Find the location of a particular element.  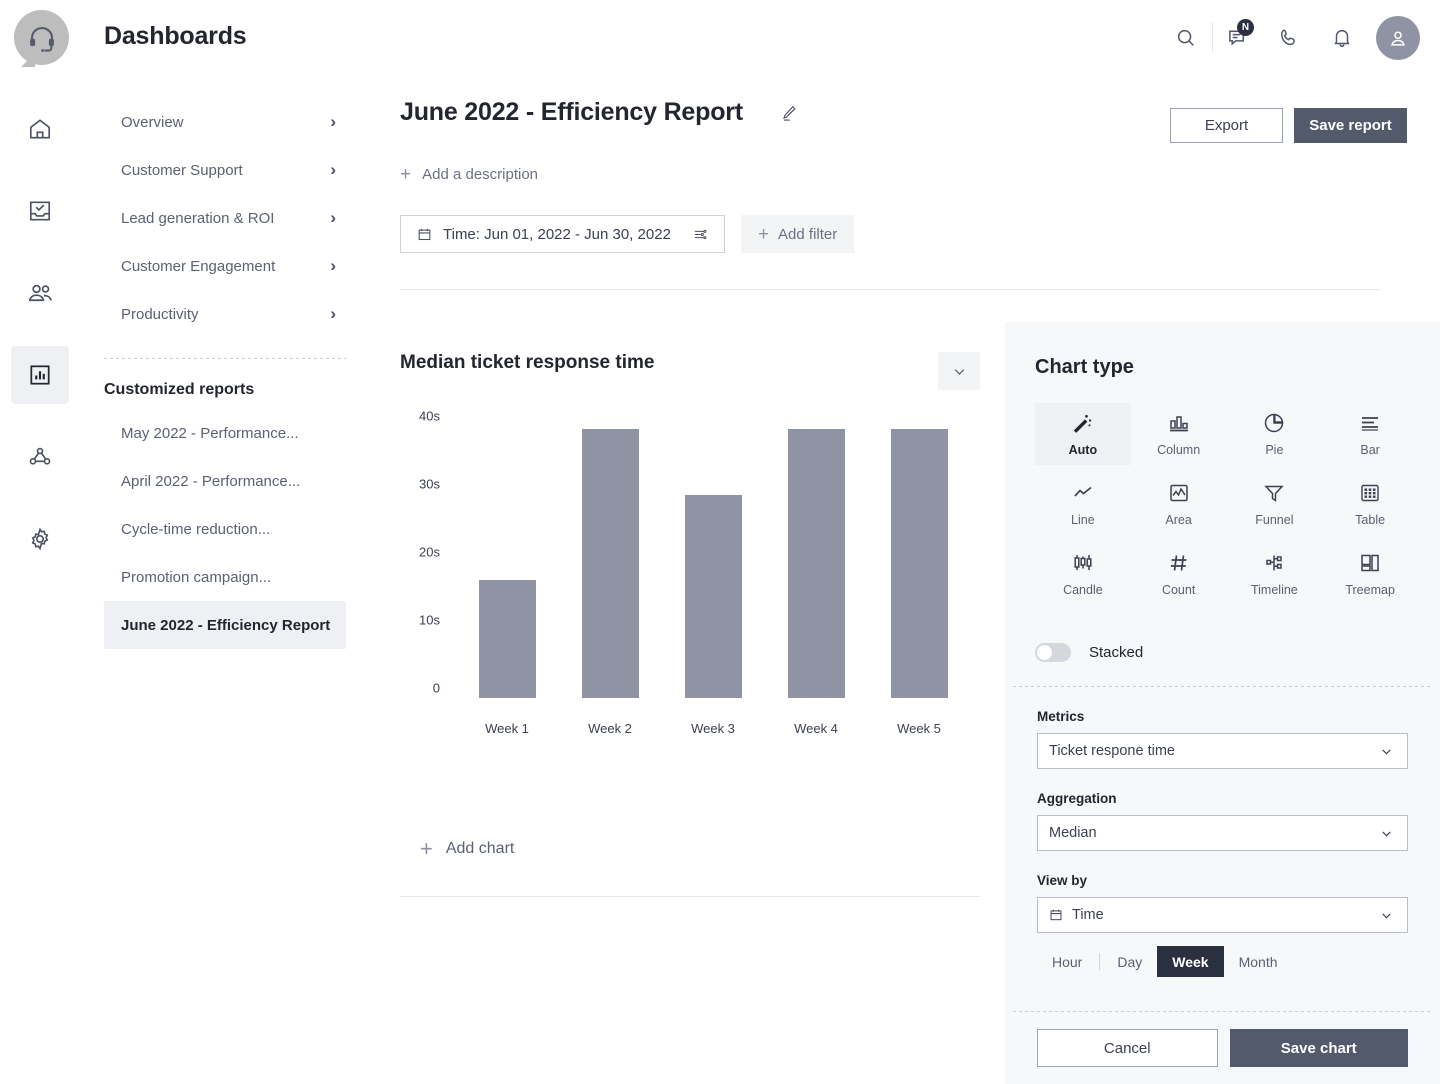

panel-footer-divider is located at coordinates (1222, 1011).